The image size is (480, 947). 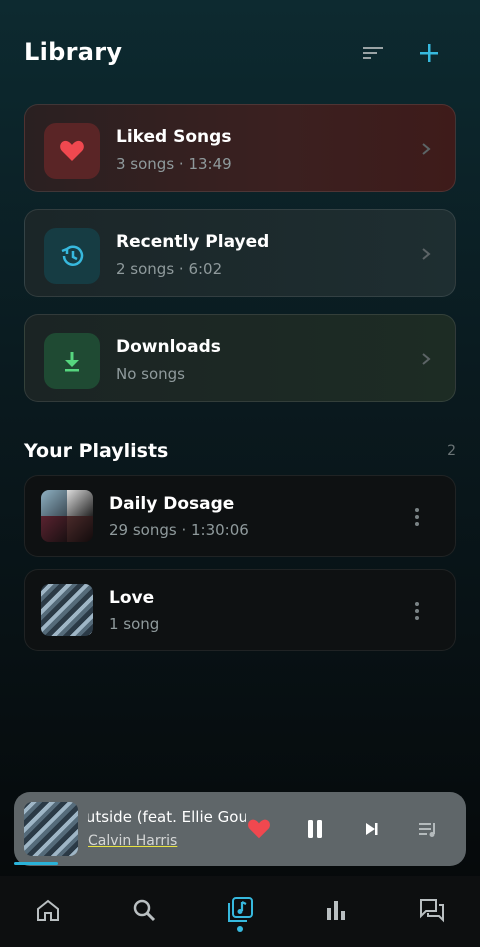 What do you see at coordinates (240, 516) in the screenshot?
I see `playlist-item: Daily Dosage 29 songs · 1:30:06` at bounding box center [240, 516].